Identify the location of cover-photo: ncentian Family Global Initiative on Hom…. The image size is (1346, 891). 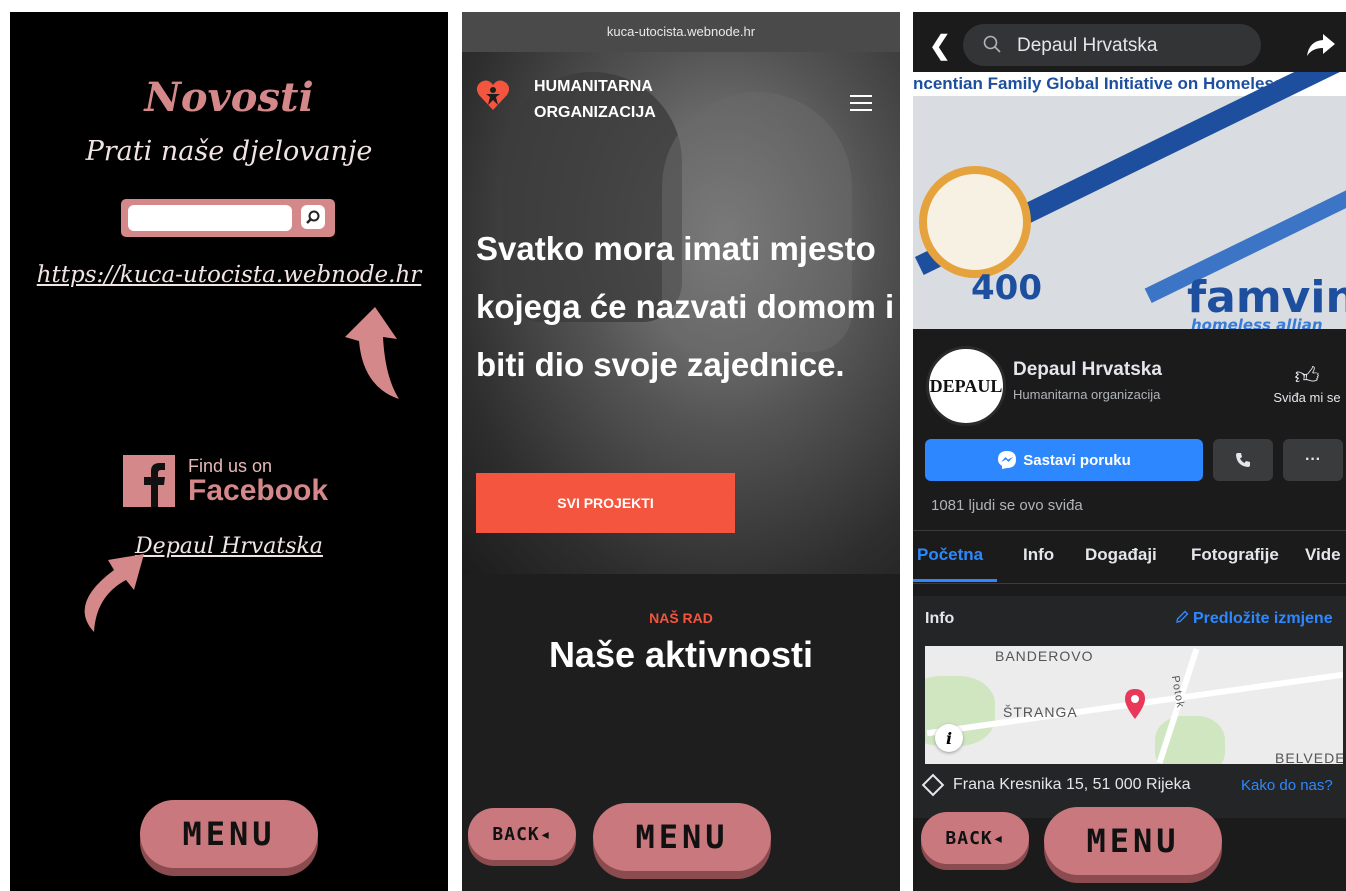
(1129, 200).